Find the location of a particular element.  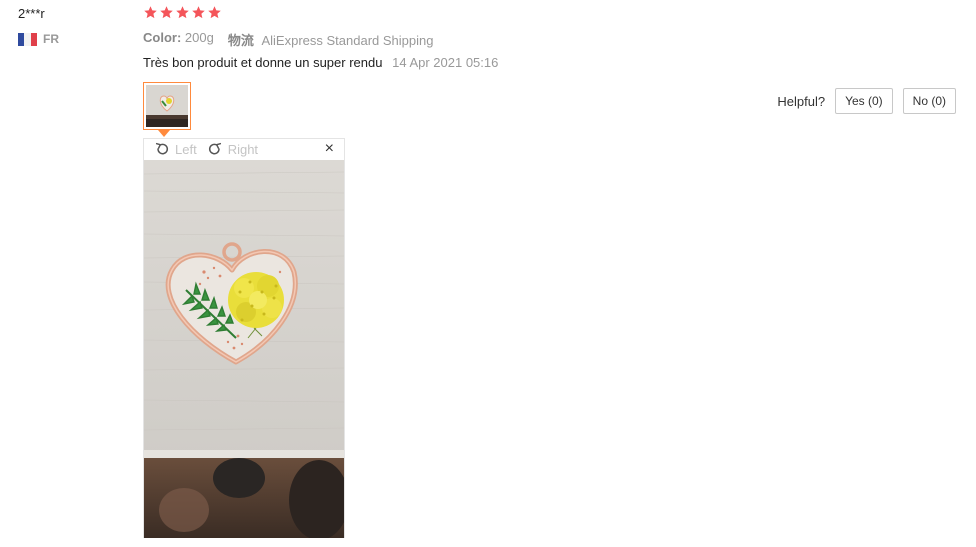

color-attribute: Color: 200g is located at coordinates (178, 39).